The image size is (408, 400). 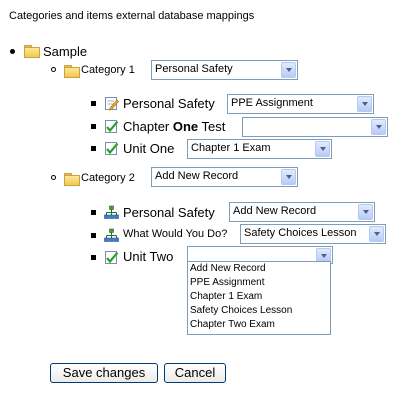 What do you see at coordinates (108, 178) in the screenshot?
I see `category-2-label: Category 2` at bounding box center [108, 178].